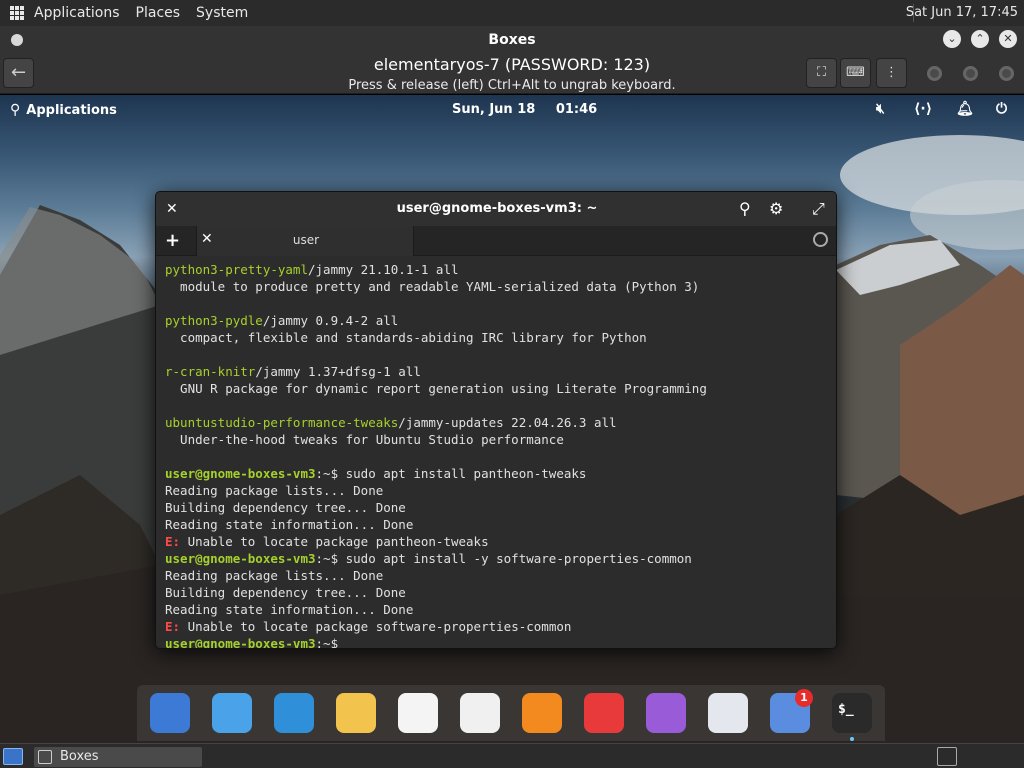 The width and height of the screenshot is (1024, 768). What do you see at coordinates (852, 739) in the screenshot?
I see `running-indicator` at bounding box center [852, 739].